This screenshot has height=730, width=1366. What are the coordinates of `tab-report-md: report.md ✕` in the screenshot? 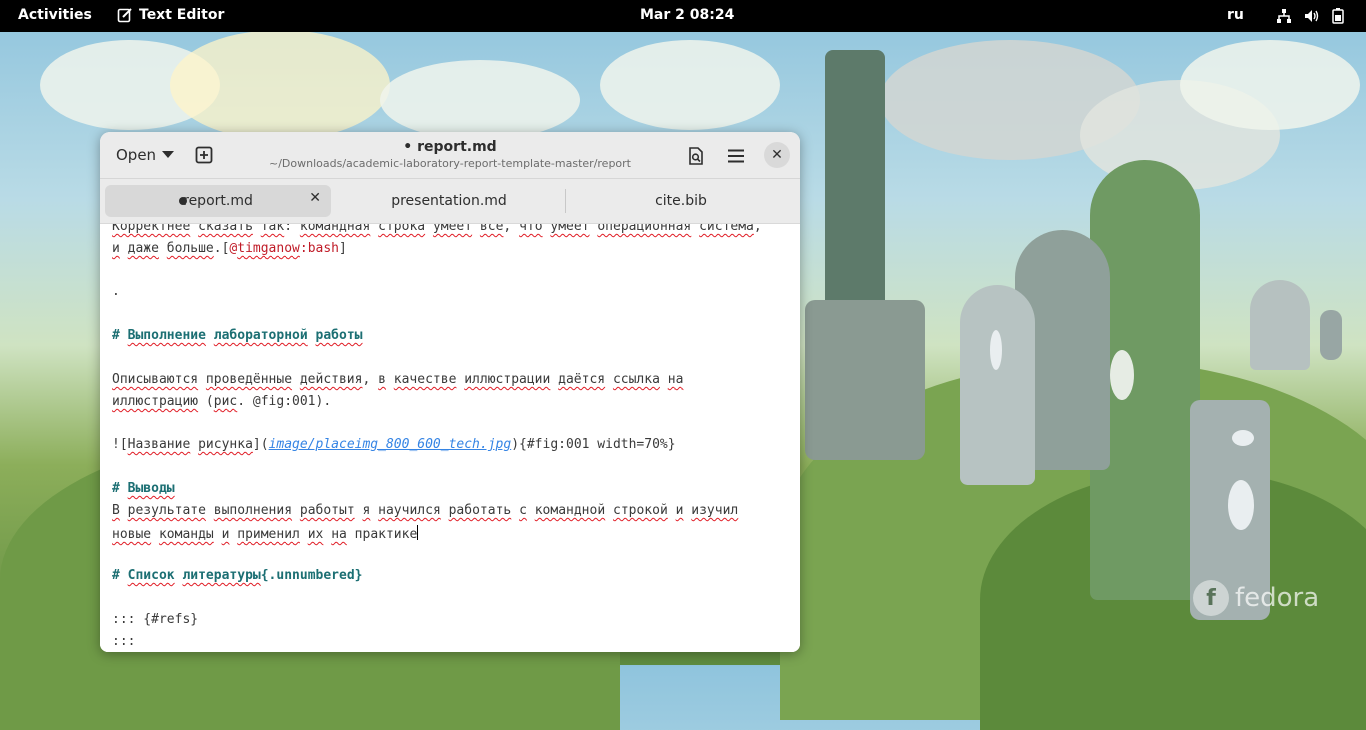 It's located at (218, 201).